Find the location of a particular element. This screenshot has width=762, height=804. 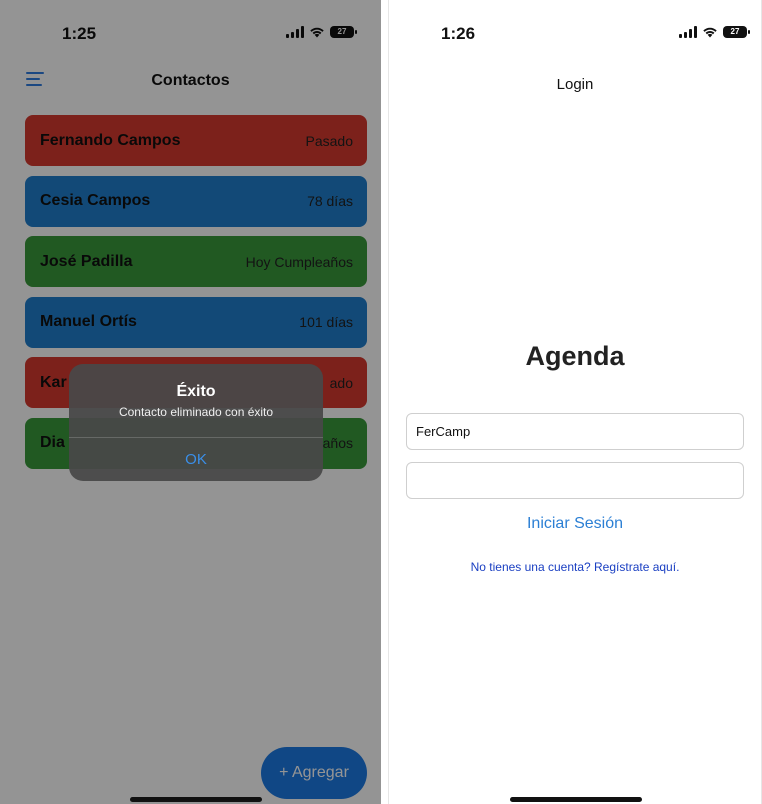

alert-message: Contacto eliminado con éxito is located at coordinates (196, 412).